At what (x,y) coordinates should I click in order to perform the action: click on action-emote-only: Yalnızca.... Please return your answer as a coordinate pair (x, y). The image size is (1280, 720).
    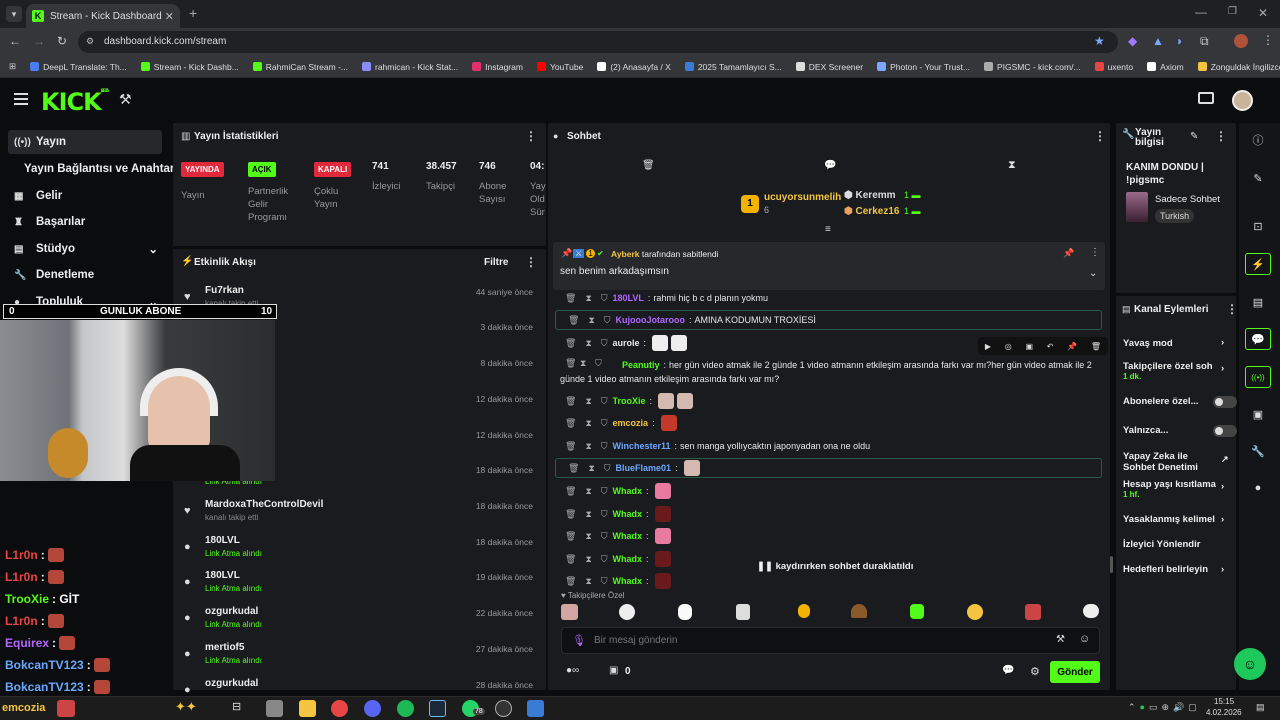
    Looking at the image, I should click on (1180, 431).